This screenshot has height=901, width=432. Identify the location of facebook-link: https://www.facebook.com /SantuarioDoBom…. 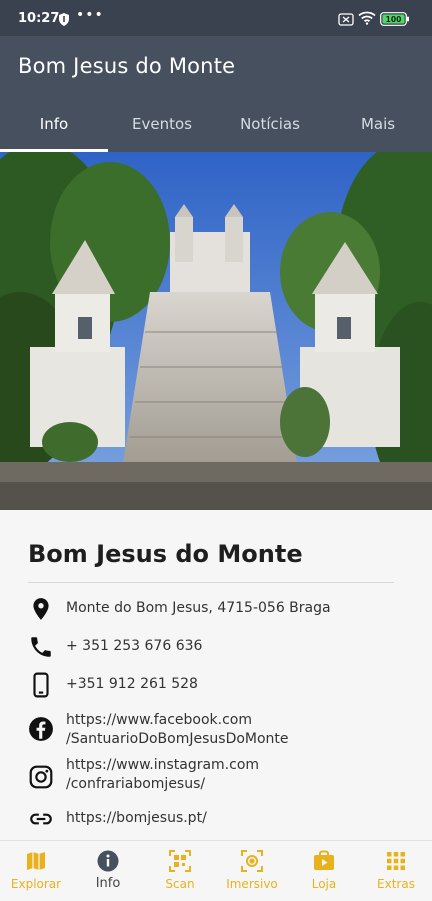
(236, 730).